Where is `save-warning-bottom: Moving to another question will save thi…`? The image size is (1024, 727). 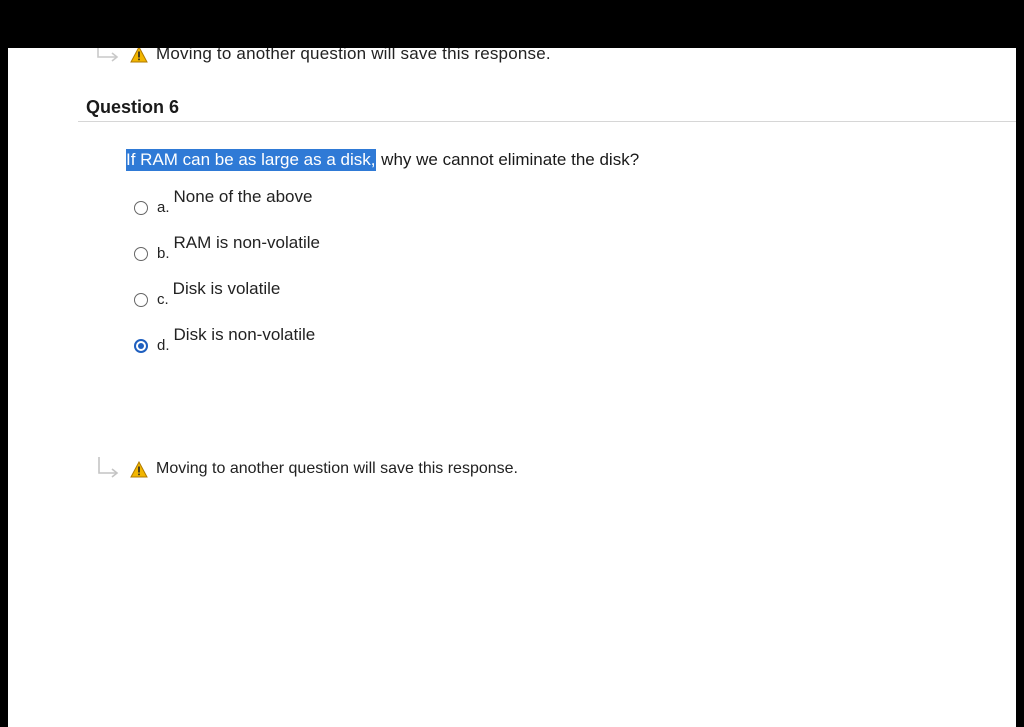
save-warning-bottom: Moving to another question will save thi… is located at coordinates (306, 469).